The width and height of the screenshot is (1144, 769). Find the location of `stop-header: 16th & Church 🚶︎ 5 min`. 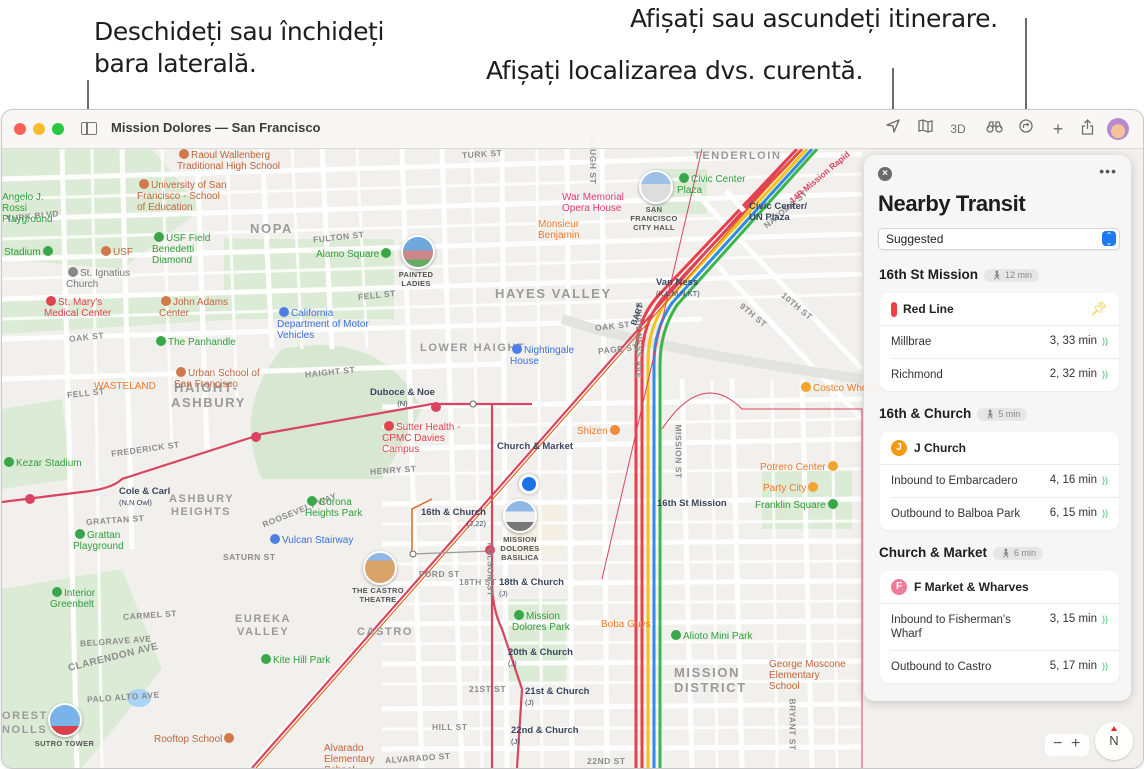

stop-header: 16th & Church 🚶︎ 5 min is located at coordinates (953, 413).